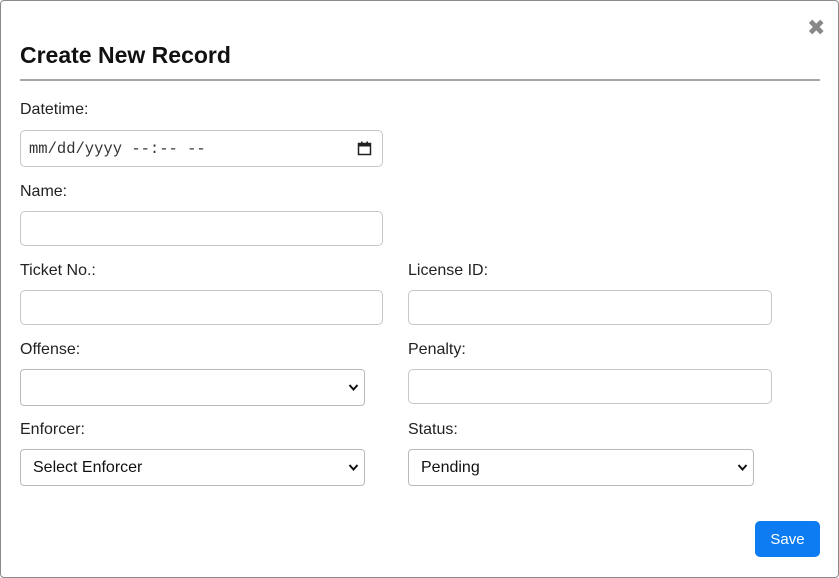 This screenshot has height=578, width=839. What do you see at coordinates (50, 349) in the screenshot?
I see `offense-label: Offense:` at bounding box center [50, 349].